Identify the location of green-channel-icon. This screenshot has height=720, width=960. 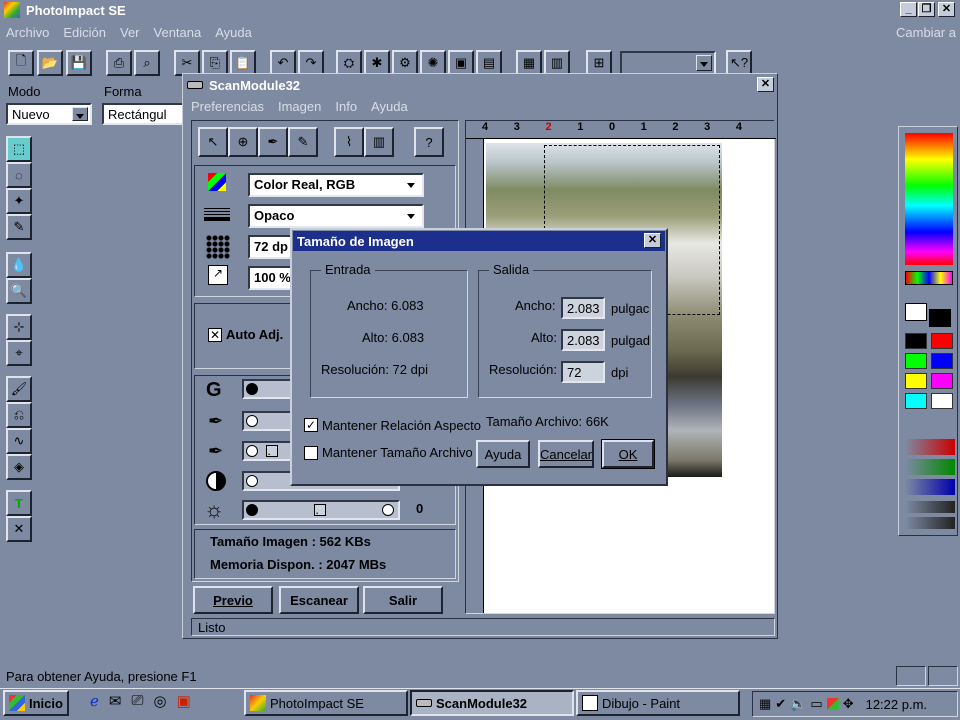
(930, 467).